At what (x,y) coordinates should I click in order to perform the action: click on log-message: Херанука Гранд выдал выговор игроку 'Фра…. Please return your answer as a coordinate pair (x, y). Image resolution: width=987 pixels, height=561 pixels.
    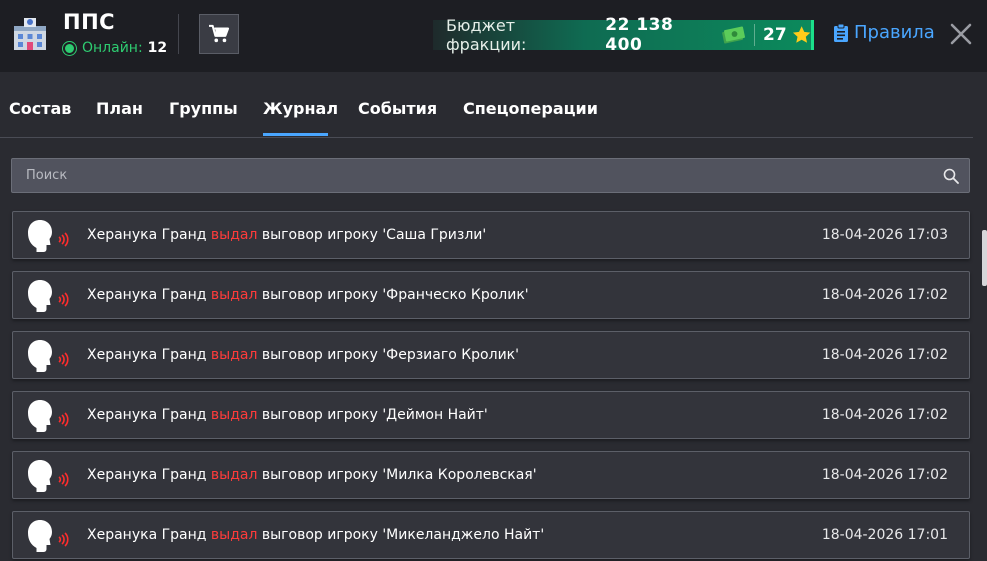
    Looking at the image, I should click on (308, 295).